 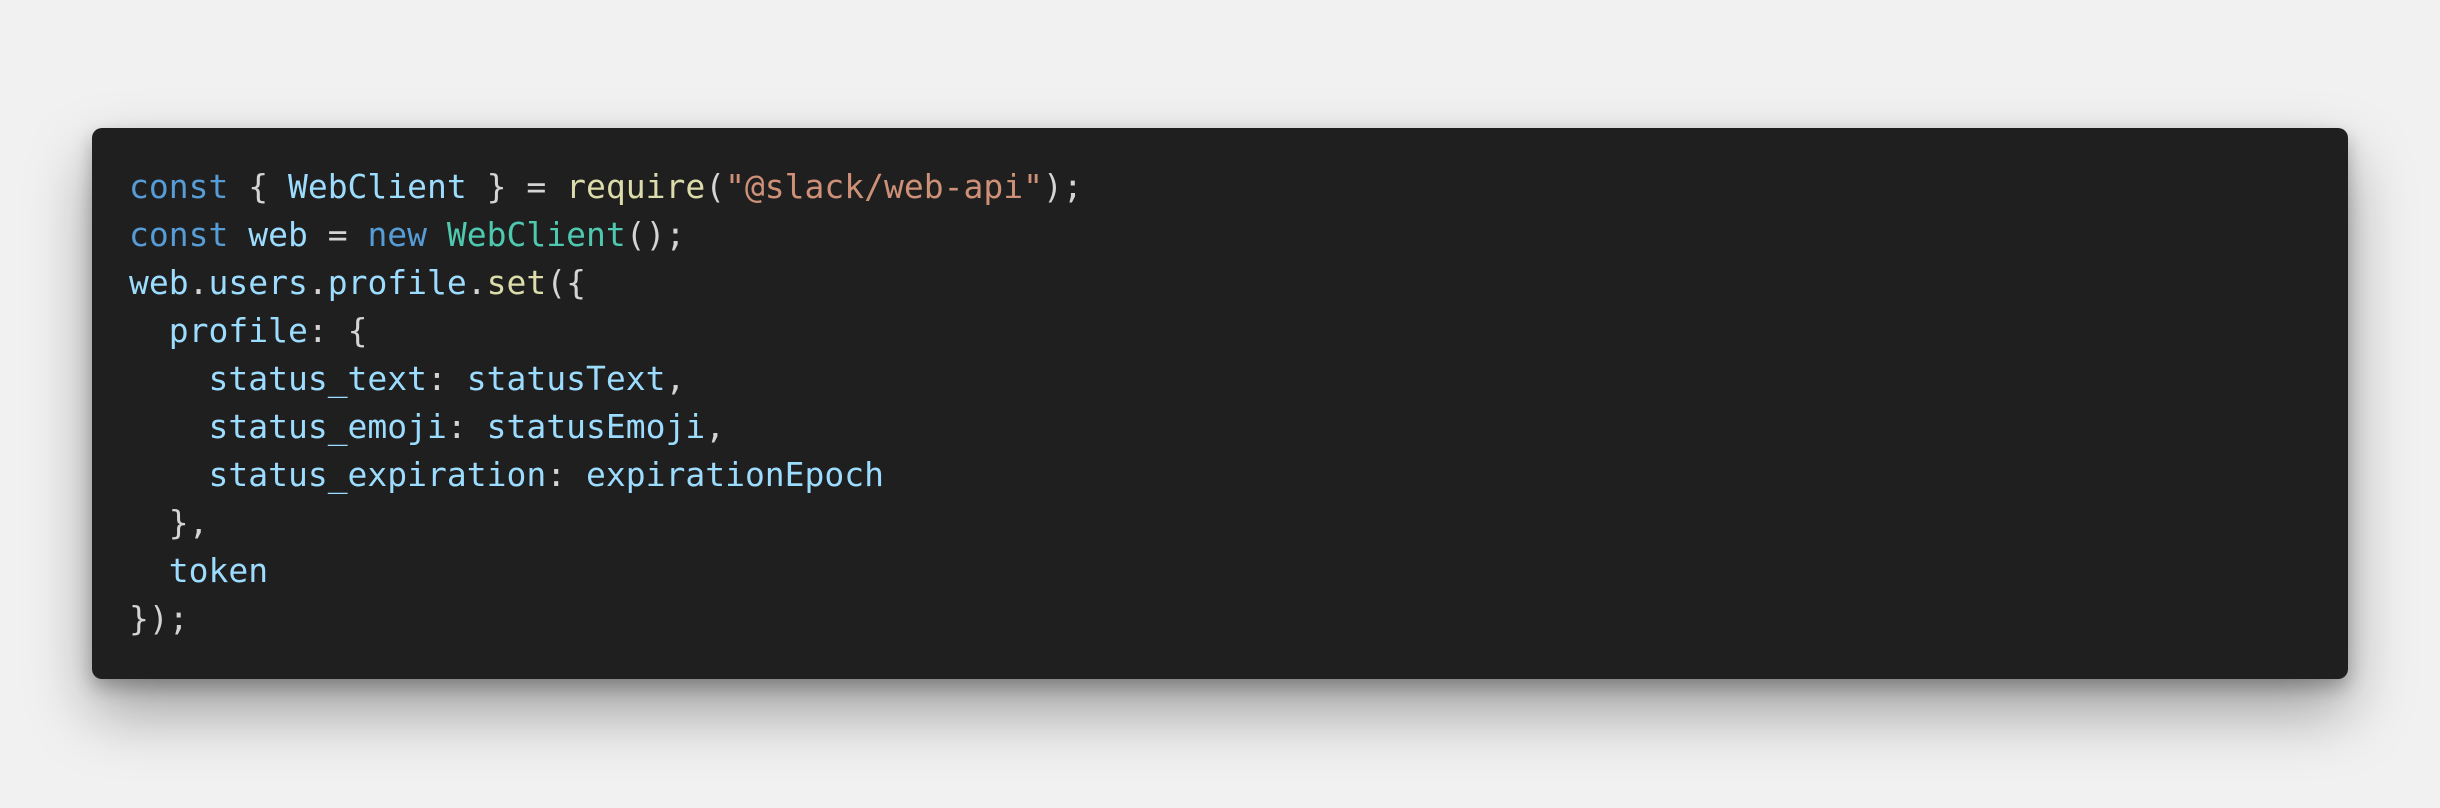 I want to click on code-token-punct: },, so click(x=188, y=522).